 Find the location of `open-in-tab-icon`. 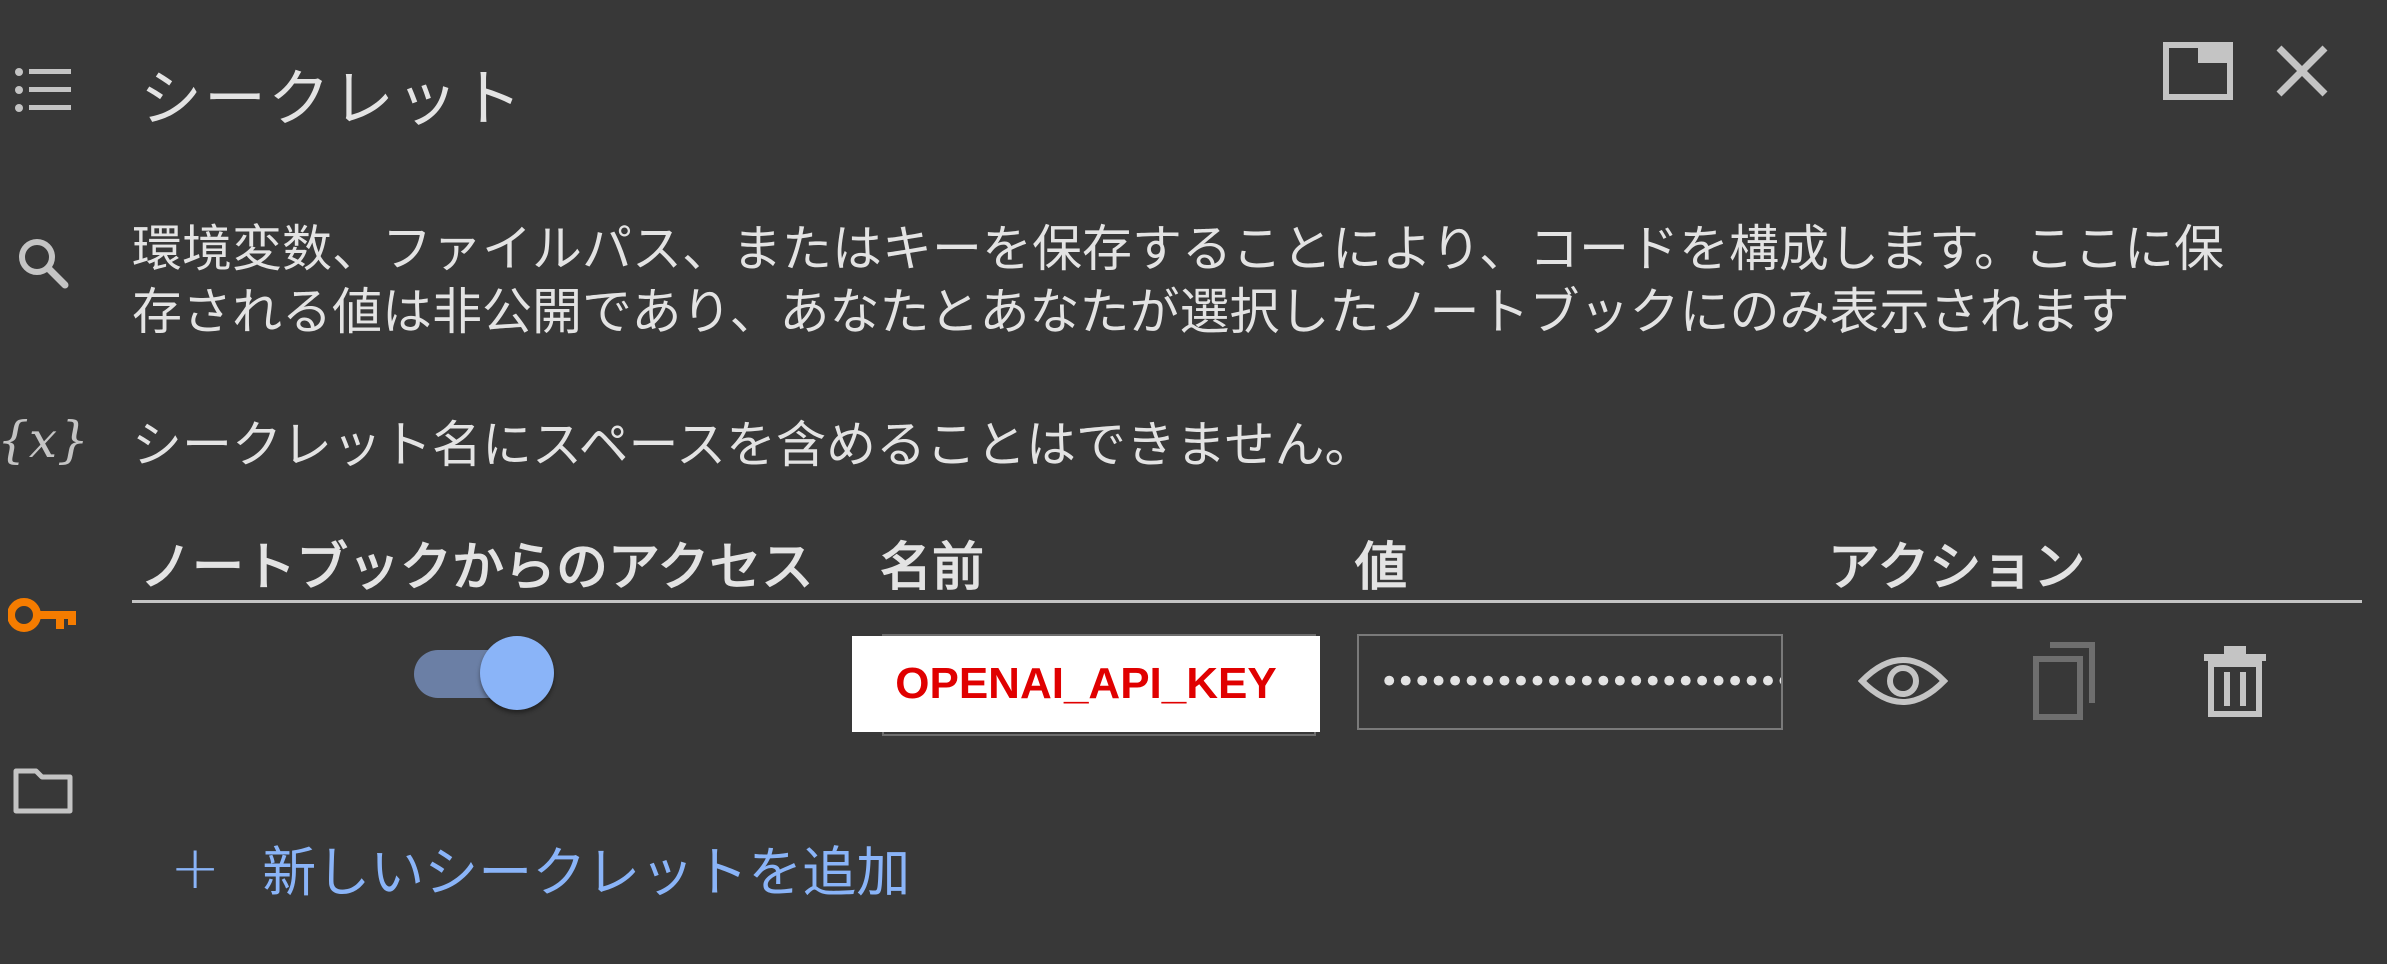

open-in-tab-icon is located at coordinates (2198, 73).